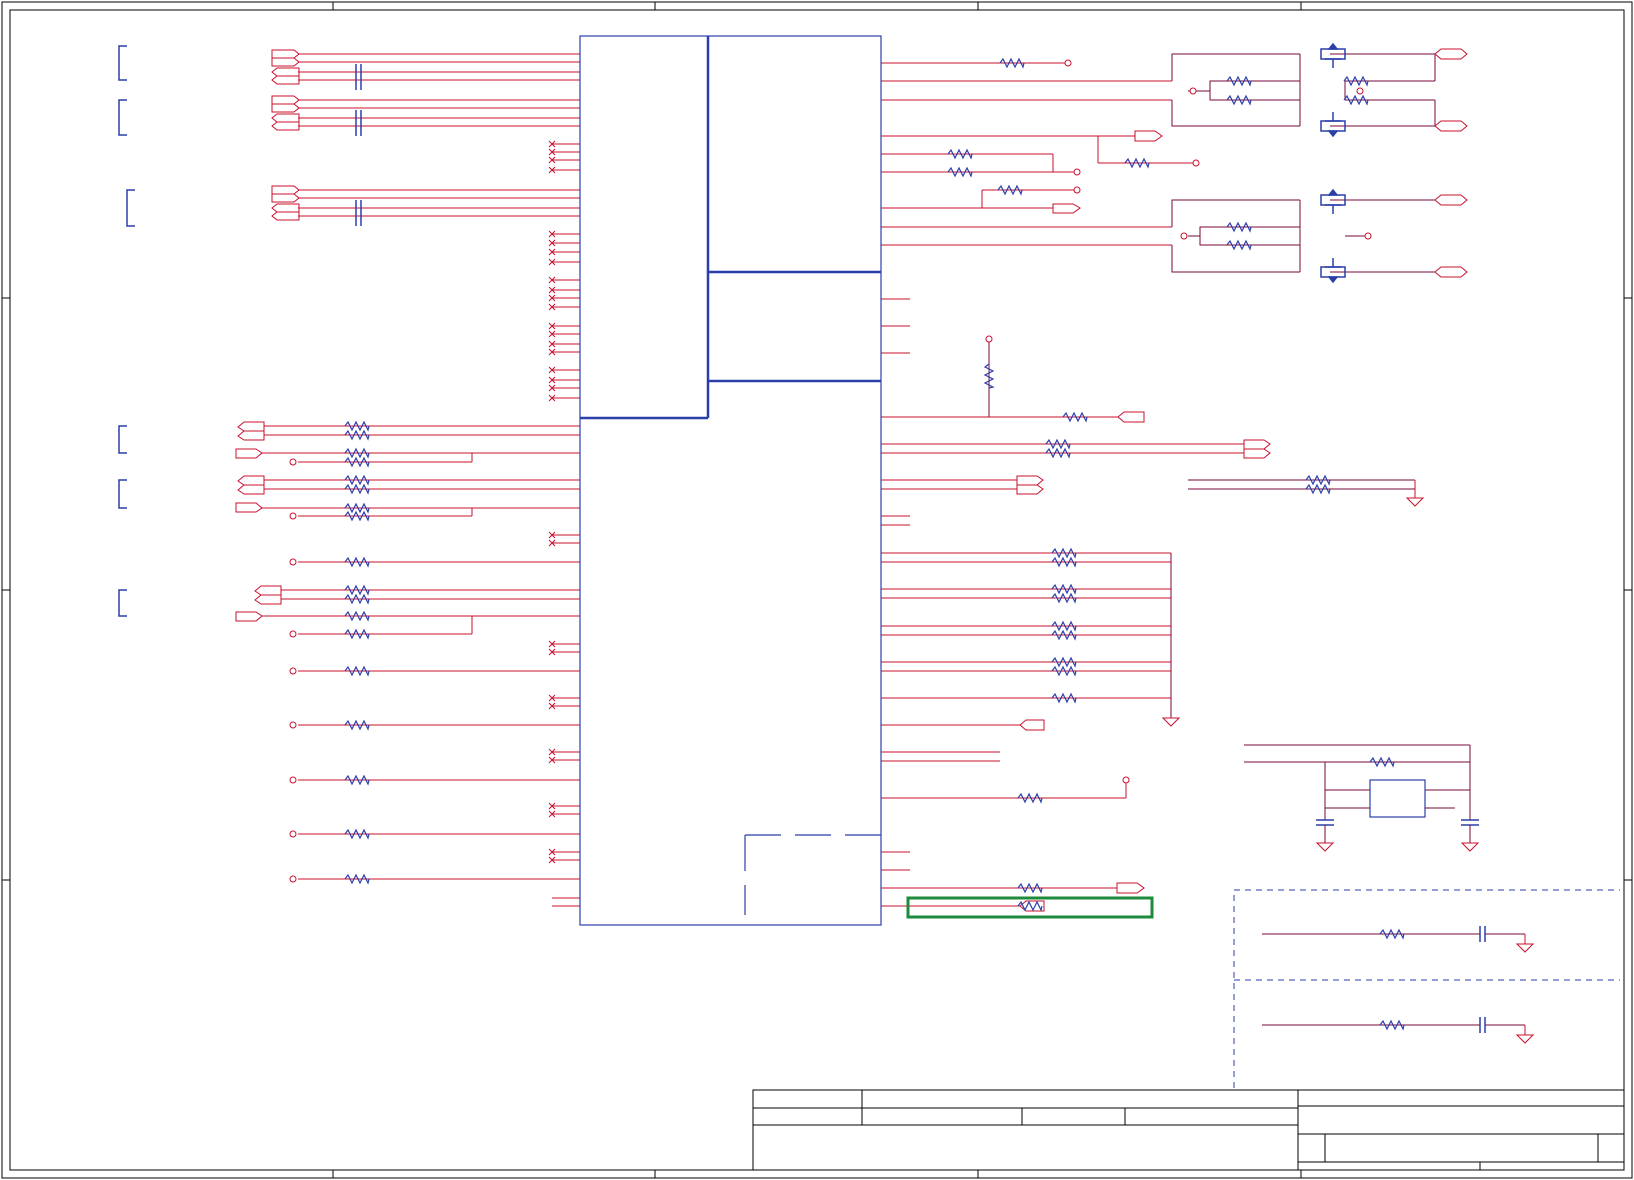 Image resolution: width=1634 pixels, height=1180 pixels. What do you see at coordinates (1038, 154) in the screenshot?
I see `right-top-signals` at bounding box center [1038, 154].